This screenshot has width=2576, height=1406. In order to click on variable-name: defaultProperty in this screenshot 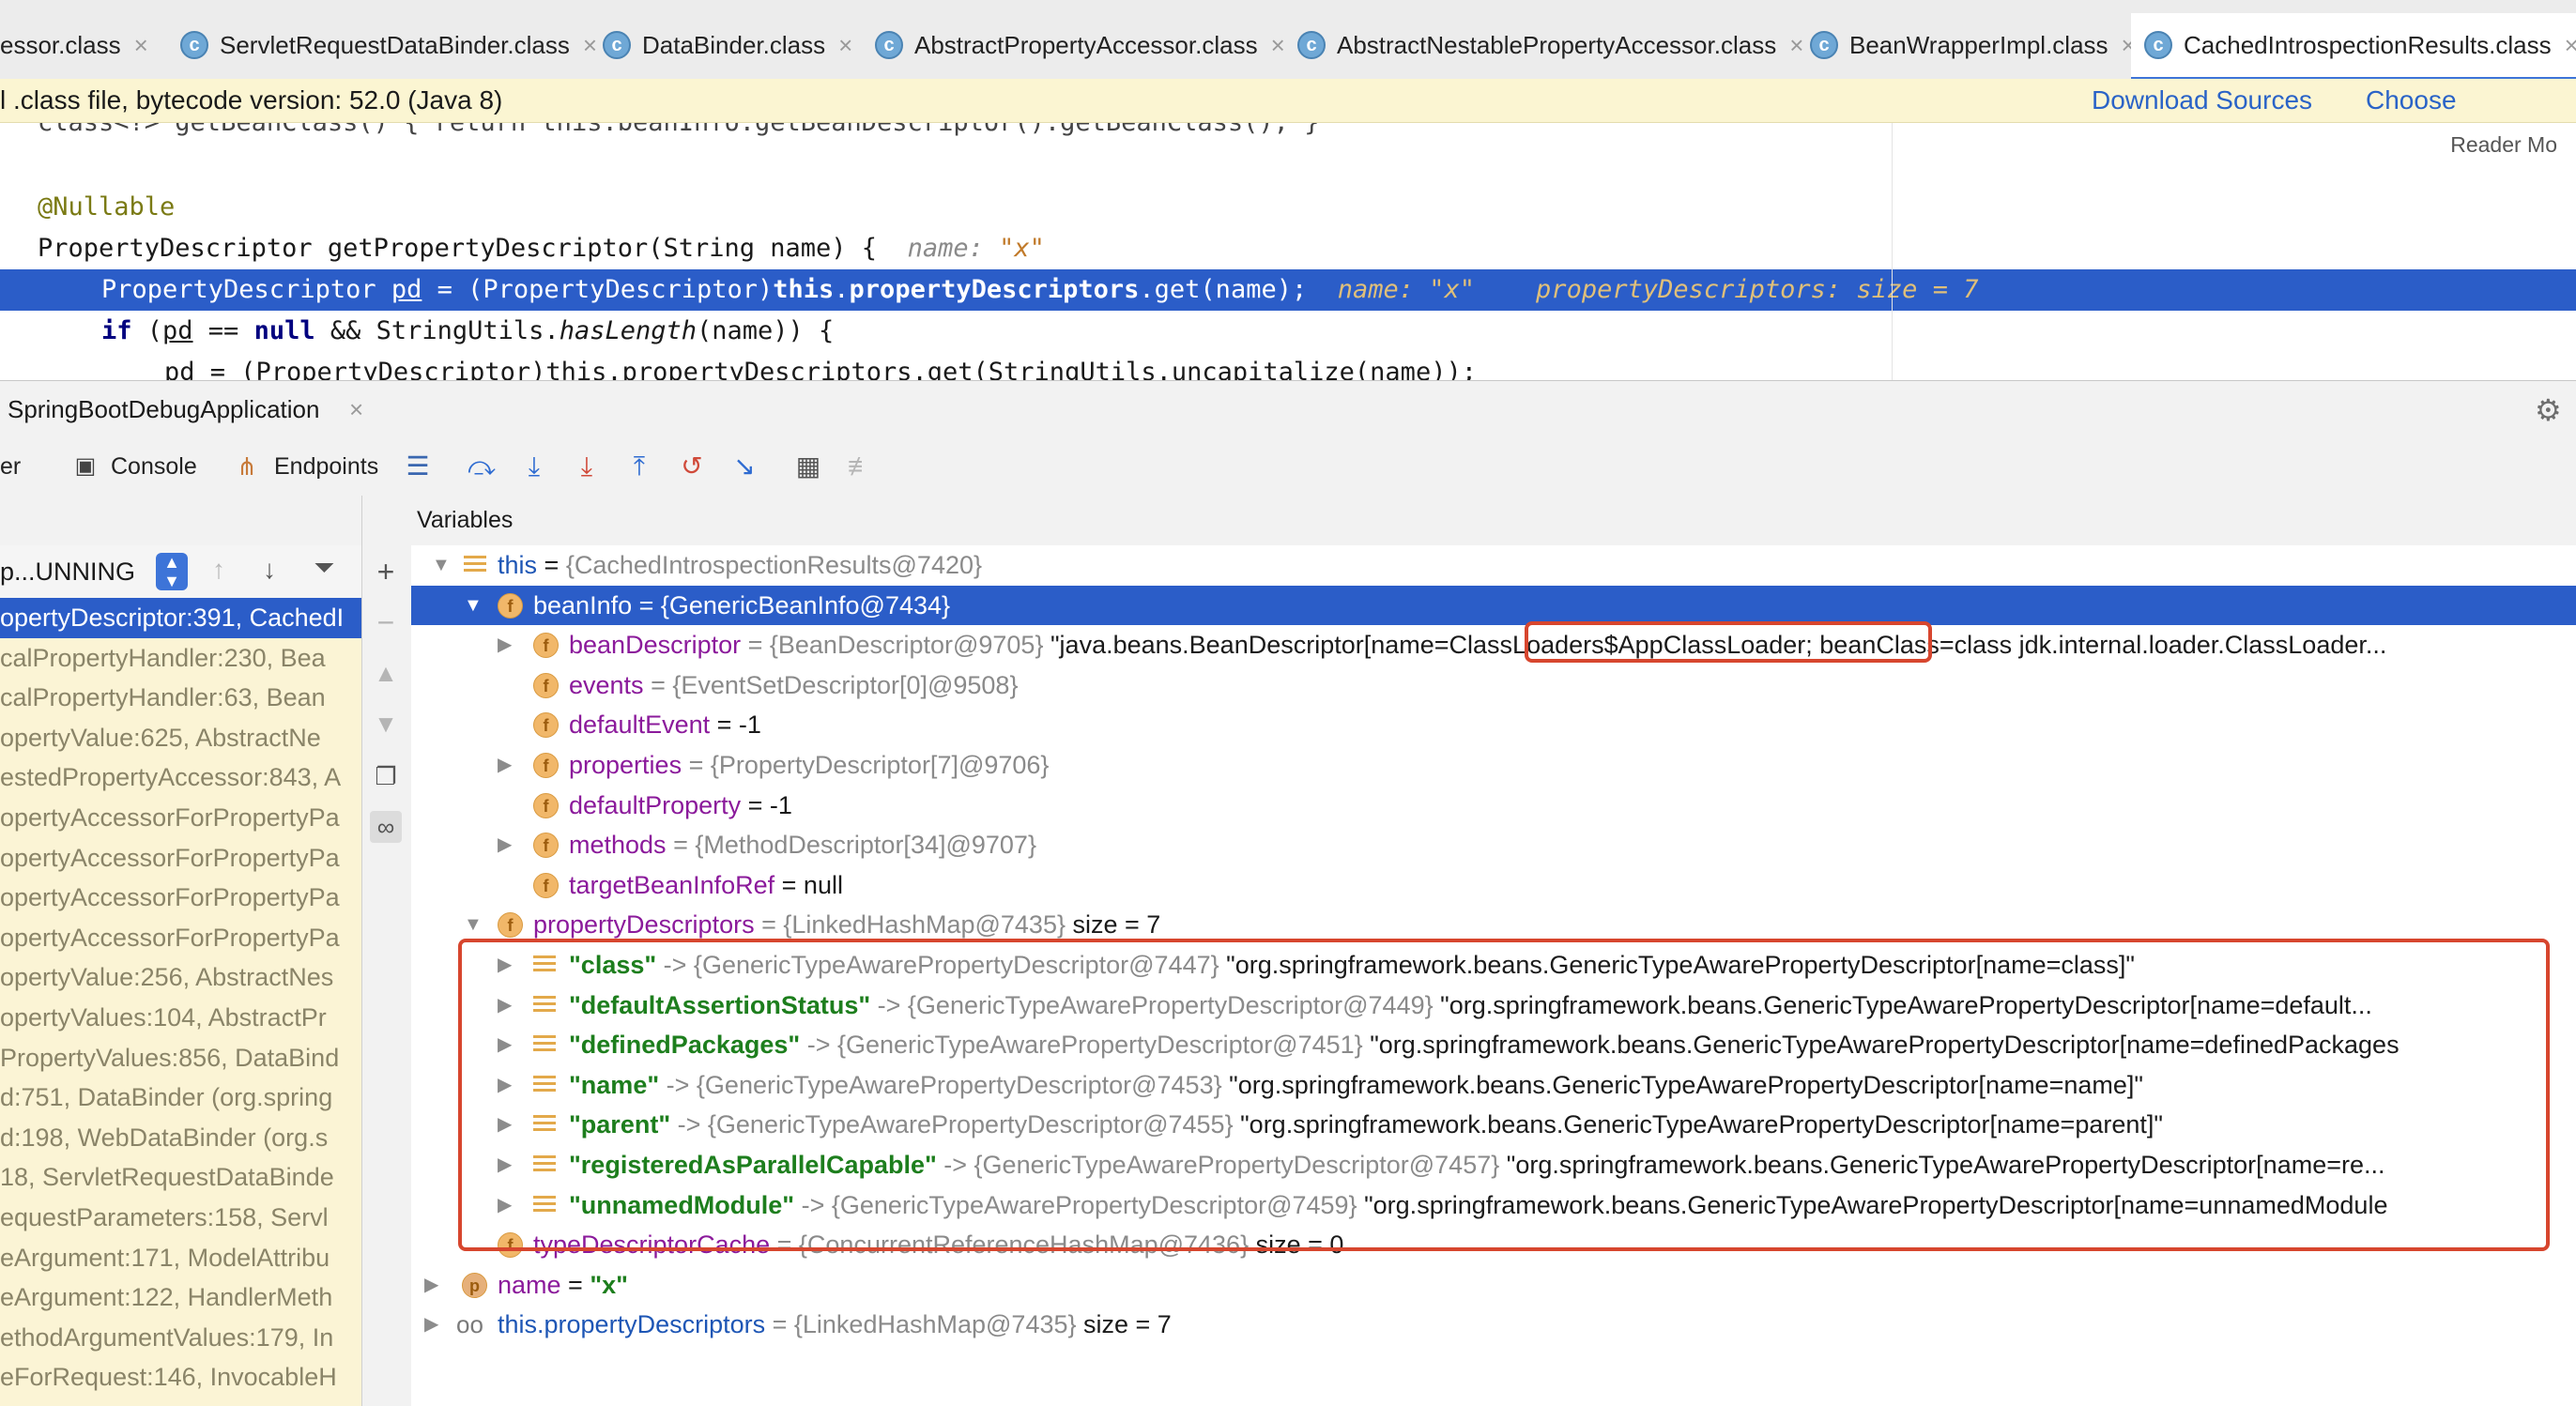, I will do `click(655, 804)`.